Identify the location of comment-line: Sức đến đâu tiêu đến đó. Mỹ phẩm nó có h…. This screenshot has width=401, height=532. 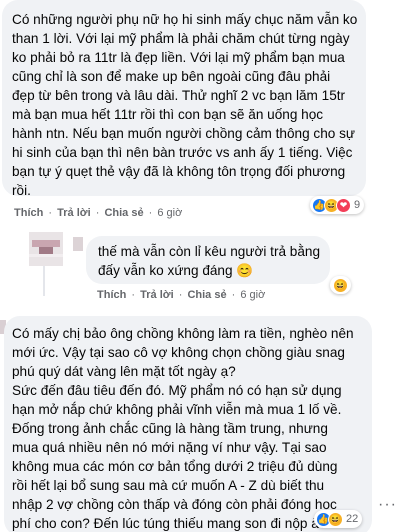
(177, 390).